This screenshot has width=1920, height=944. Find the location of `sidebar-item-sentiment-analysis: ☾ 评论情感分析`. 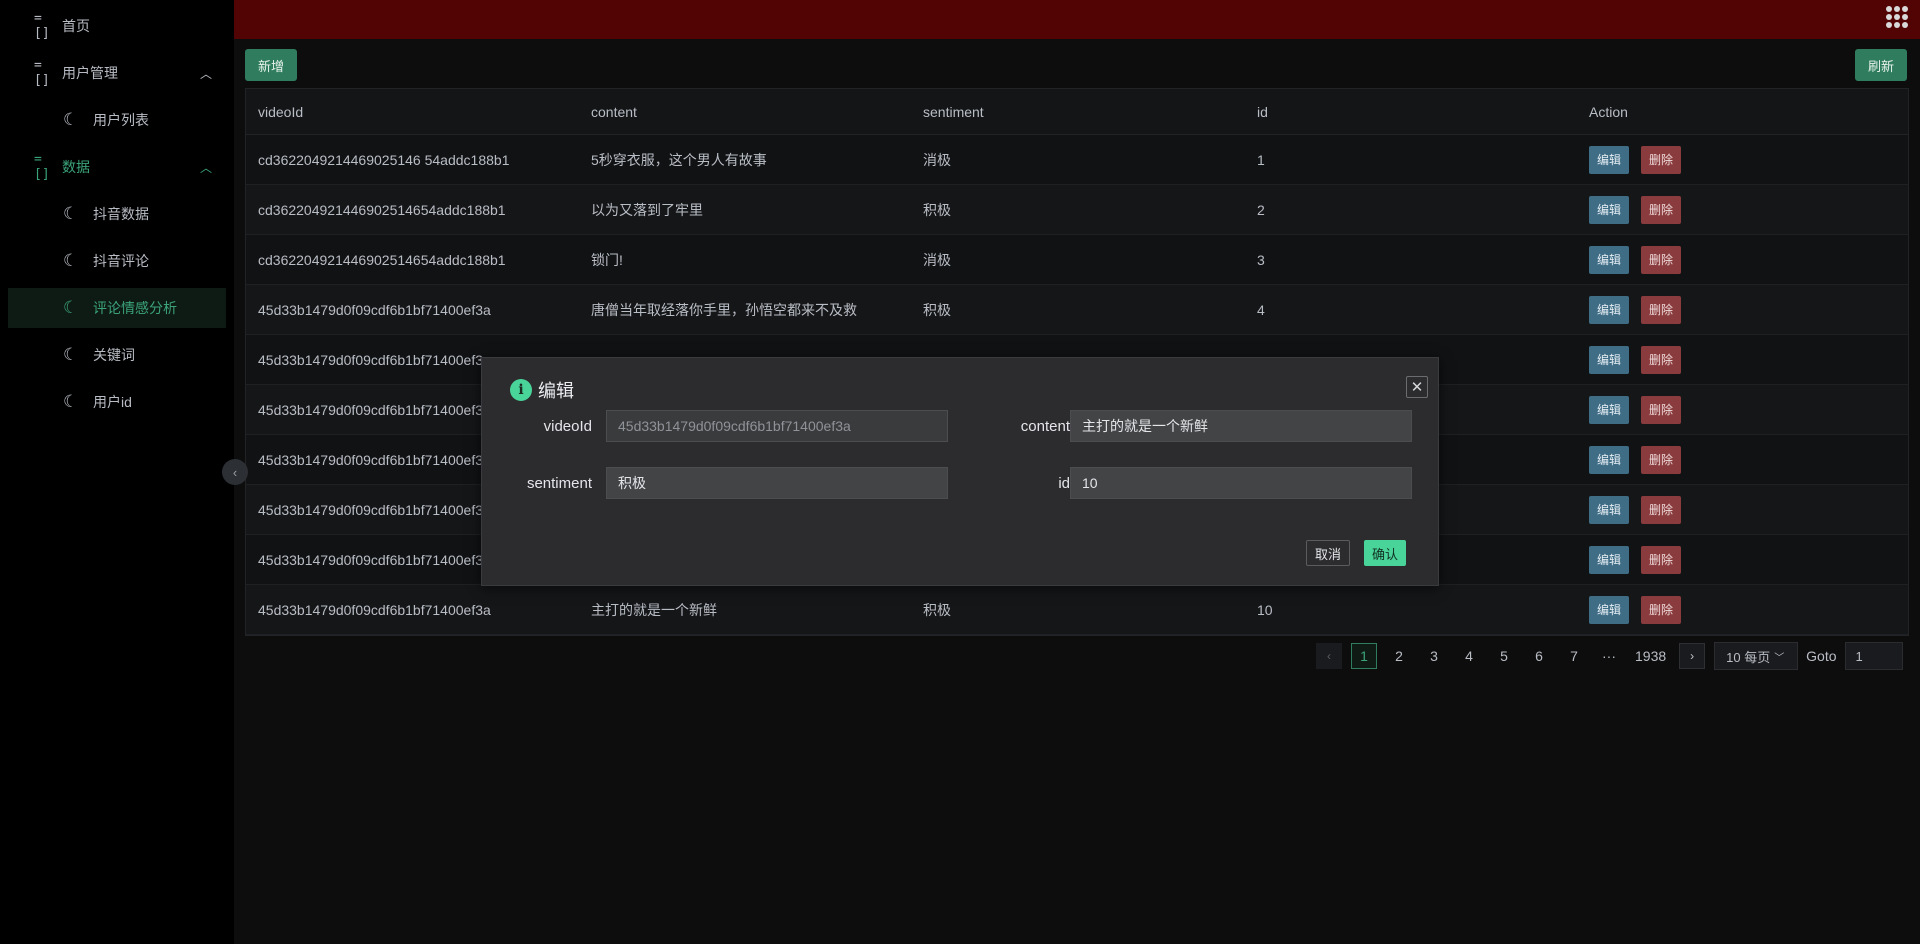

sidebar-item-sentiment-analysis: ☾ 评论情感分析 is located at coordinates (117, 308).